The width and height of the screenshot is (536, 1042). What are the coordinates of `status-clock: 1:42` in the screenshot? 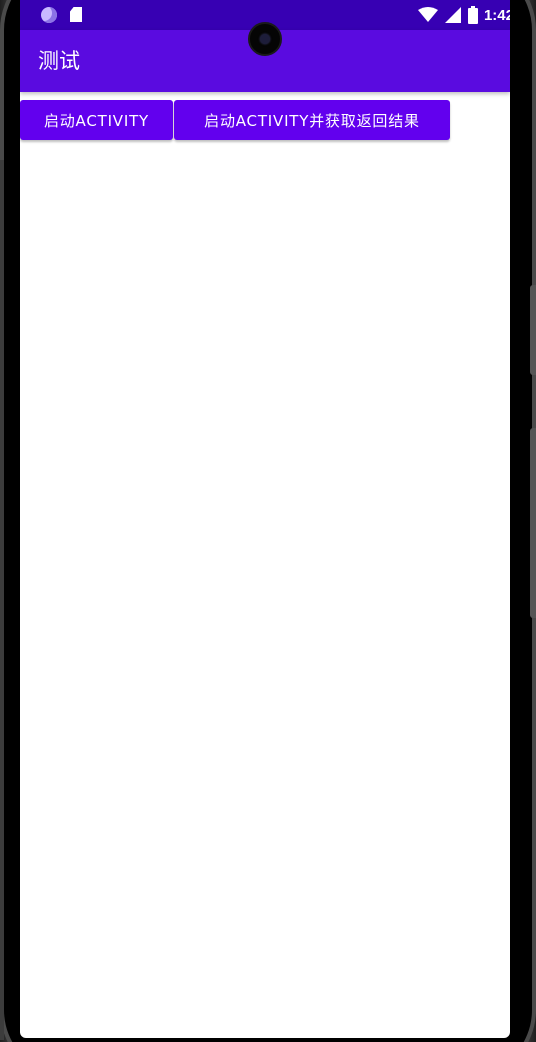 It's located at (496, 15).